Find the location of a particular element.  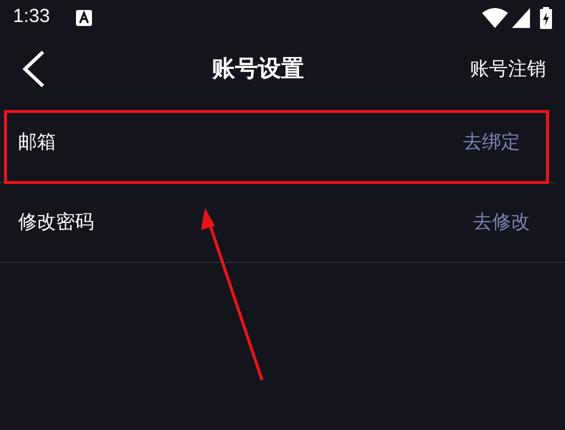

status-time: 1:33 is located at coordinates (31, 17).